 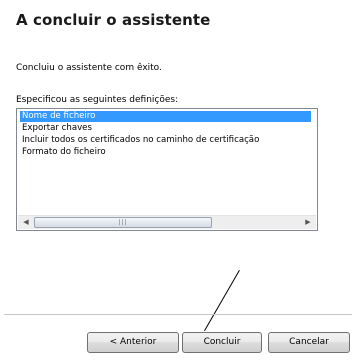 I want to click on back-button: < Anterior, so click(x=133, y=342).